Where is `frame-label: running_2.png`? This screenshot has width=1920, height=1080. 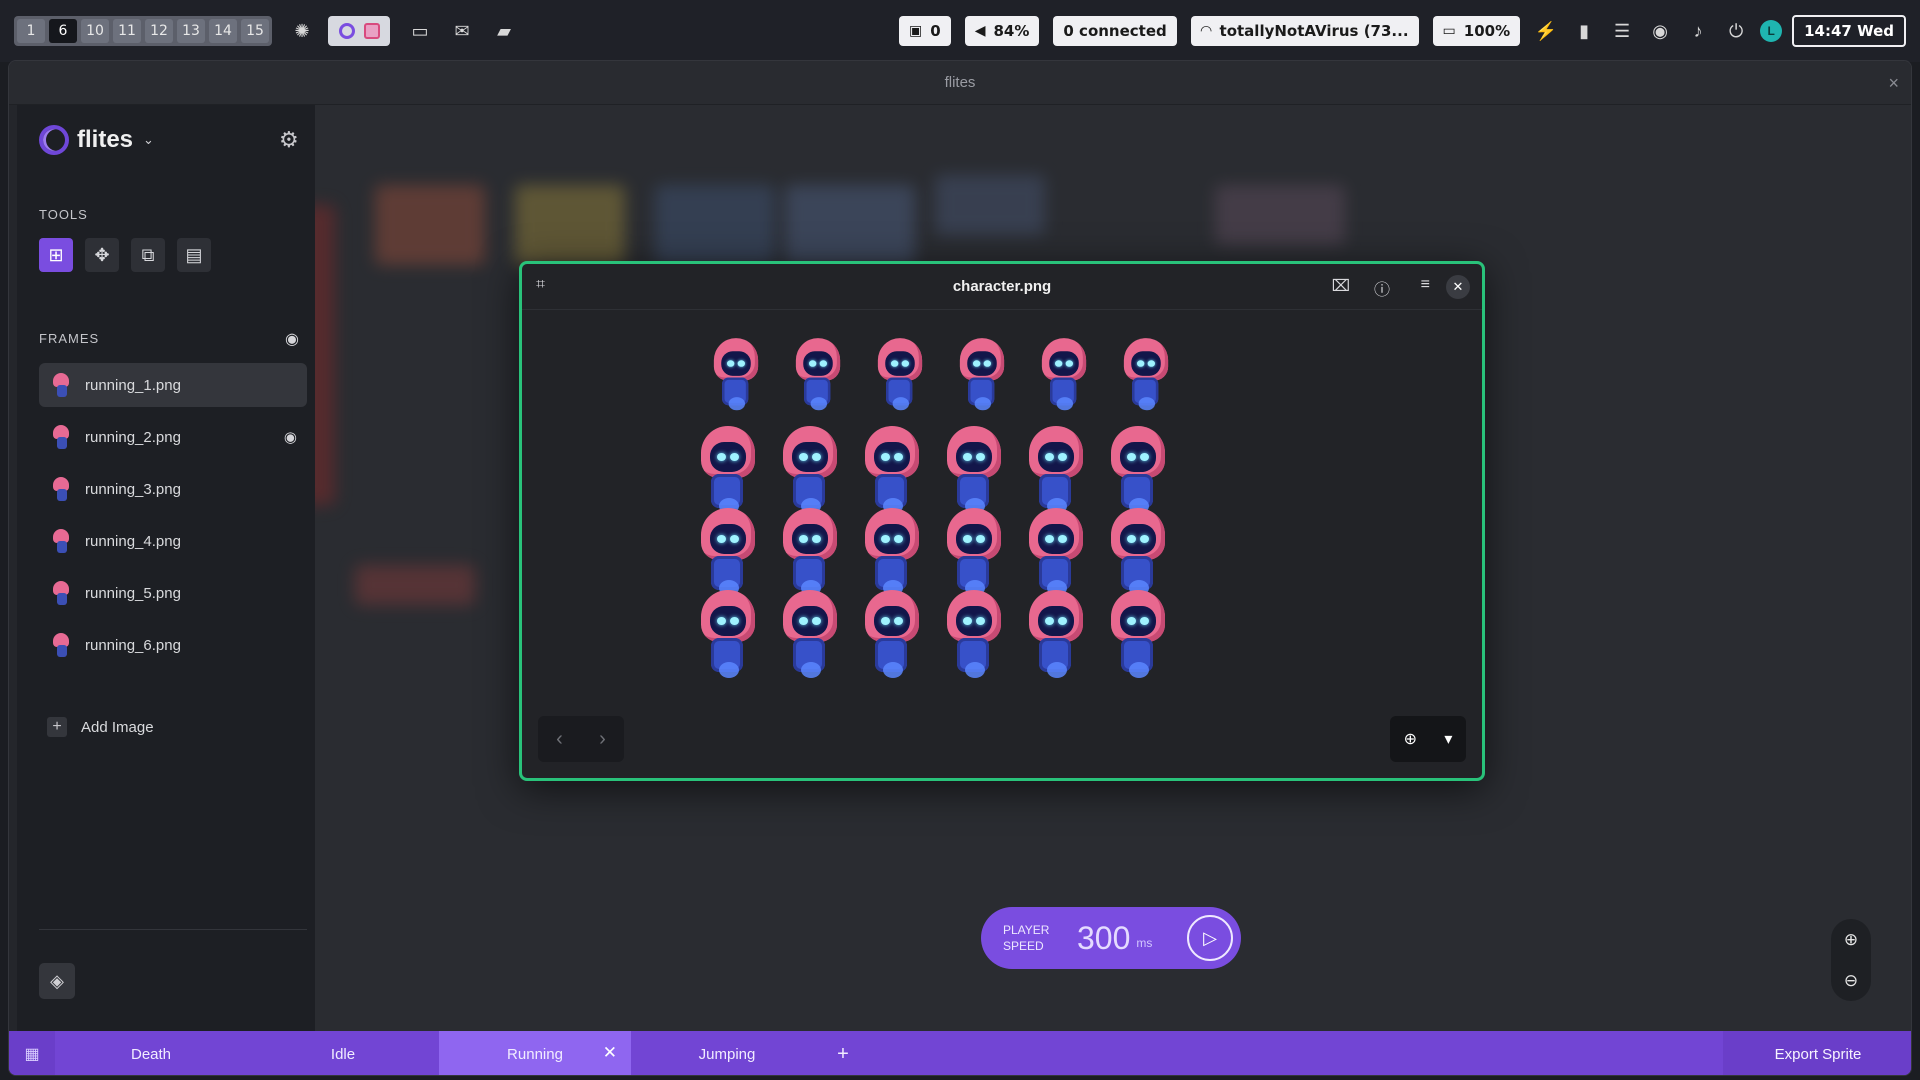
frame-label: running_2.png is located at coordinates (133, 437).